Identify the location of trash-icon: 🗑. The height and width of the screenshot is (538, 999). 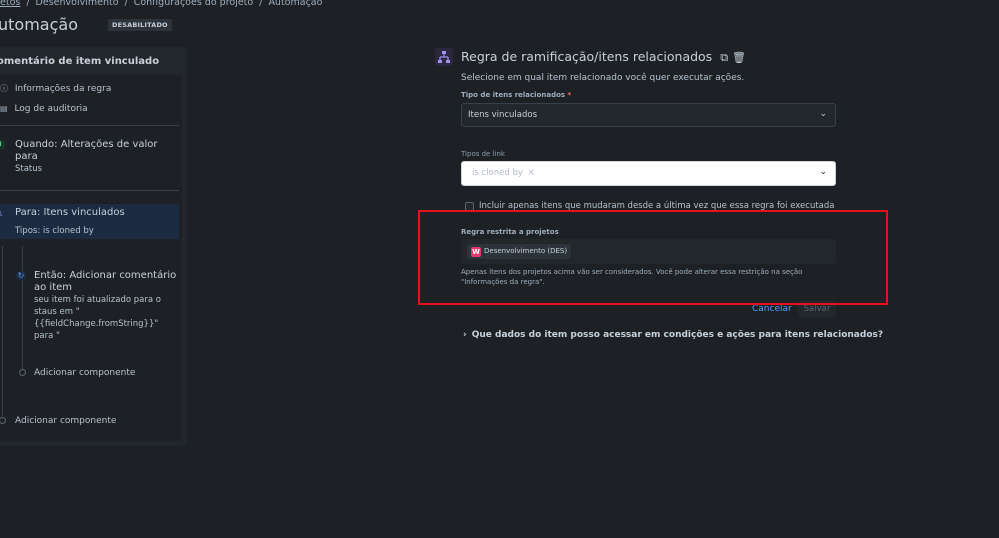
(739, 57).